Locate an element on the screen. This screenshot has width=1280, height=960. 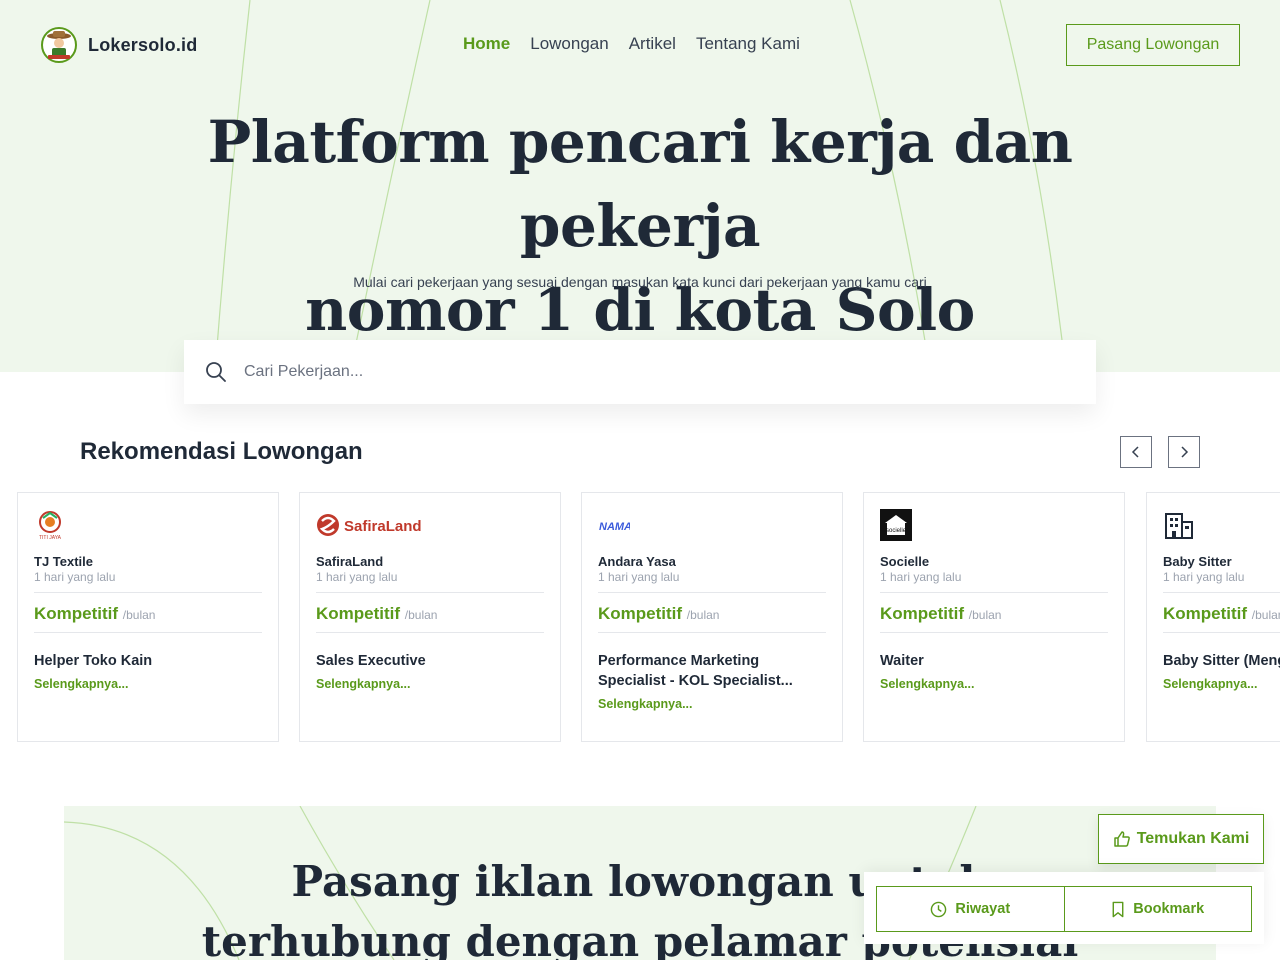
job-title: Baby Sitter (Meng is located at coordinates (1221, 661).